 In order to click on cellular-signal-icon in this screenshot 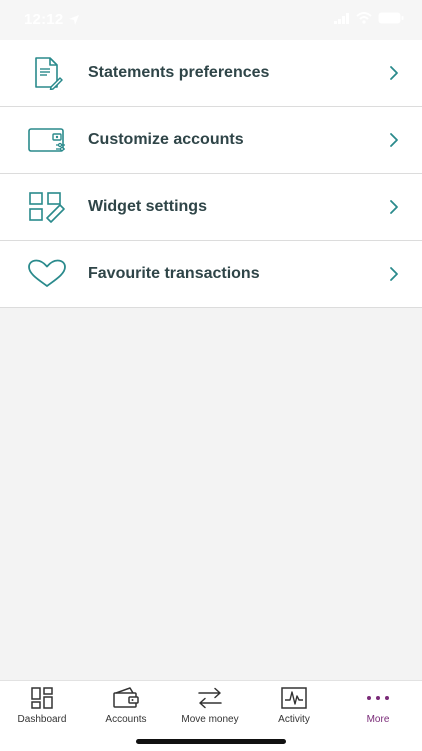, I will do `click(341, 18)`.